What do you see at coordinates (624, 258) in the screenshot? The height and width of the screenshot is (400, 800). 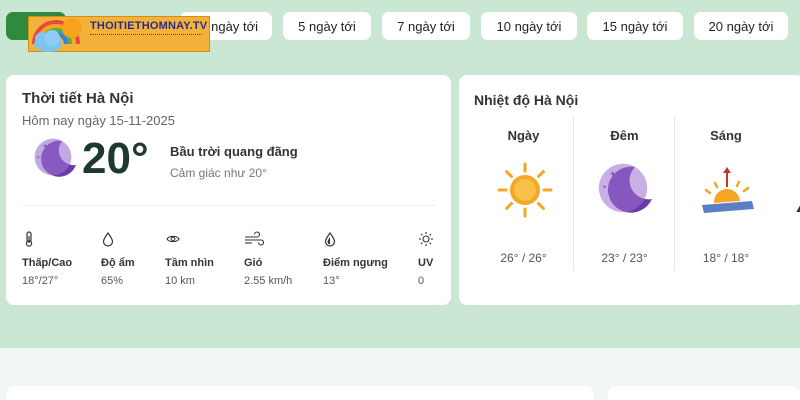 I see `column-temperature: 23° / 23°` at bounding box center [624, 258].